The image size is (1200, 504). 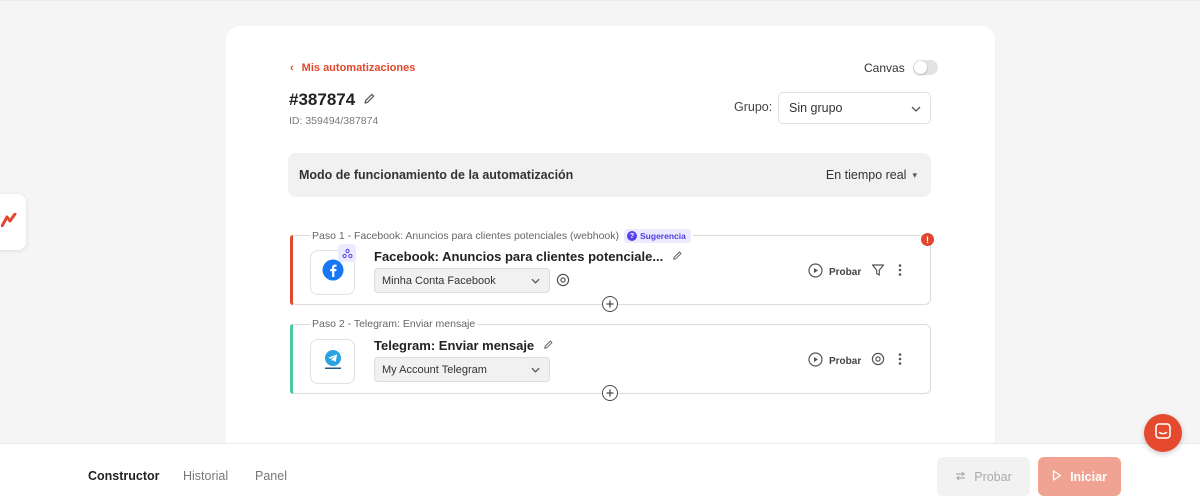 I want to click on step-1-account-value: Minha Conta Facebook, so click(x=439, y=280).